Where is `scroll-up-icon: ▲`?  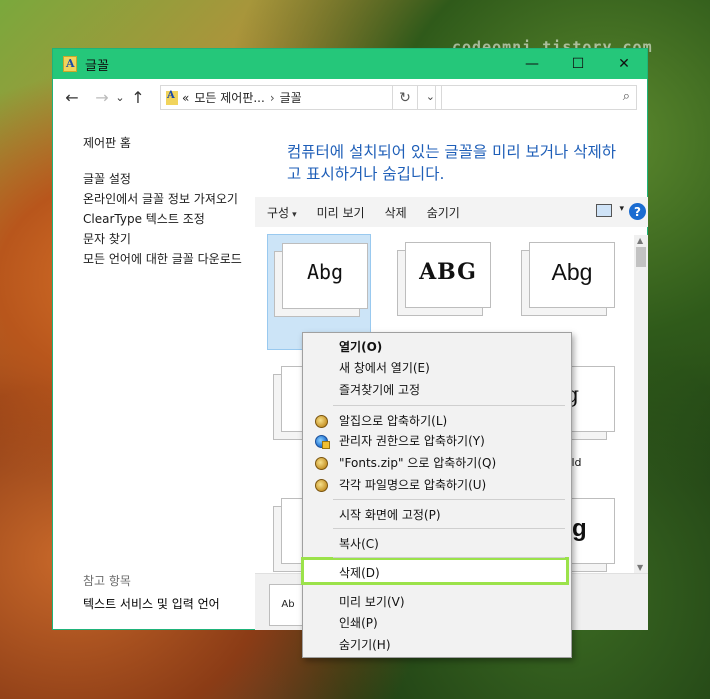 scroll-up-icon: ▲ is located at coordinates (640, 240).